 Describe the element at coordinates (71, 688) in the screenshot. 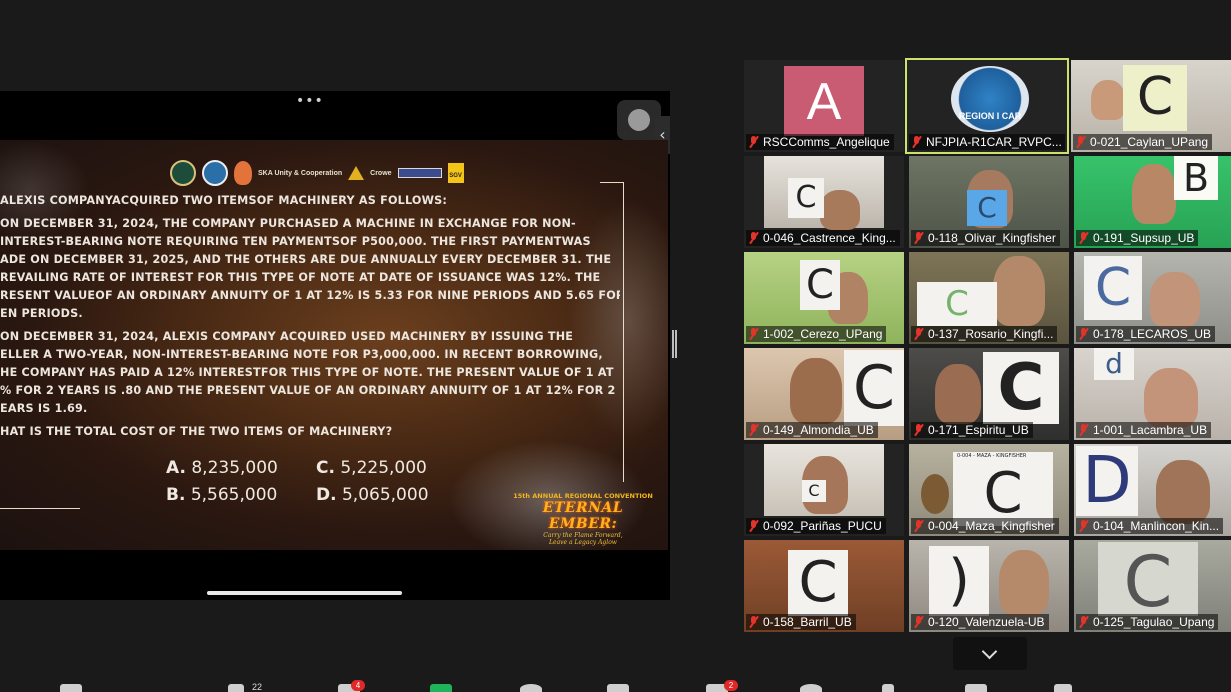

I see `microphone-icon` at that location.